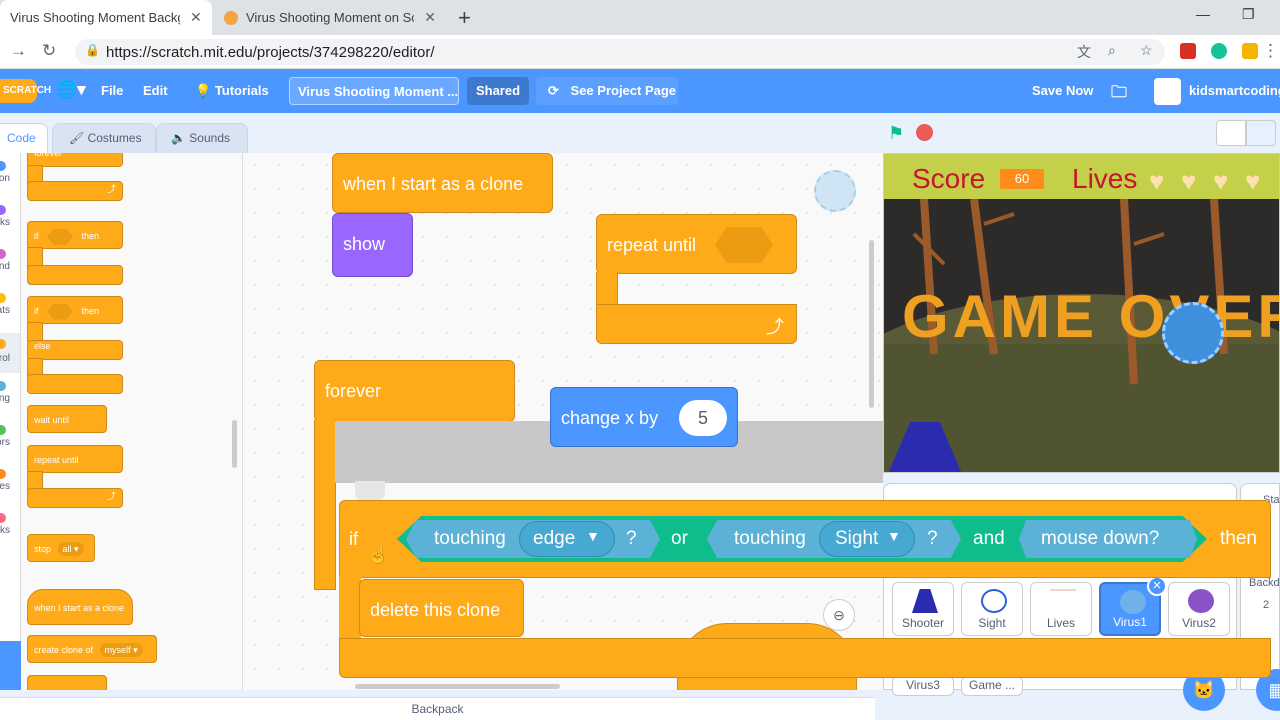 The image size is (1280, 720). I want to click on palette-wait-until-block: wait until, so click(67, 419).